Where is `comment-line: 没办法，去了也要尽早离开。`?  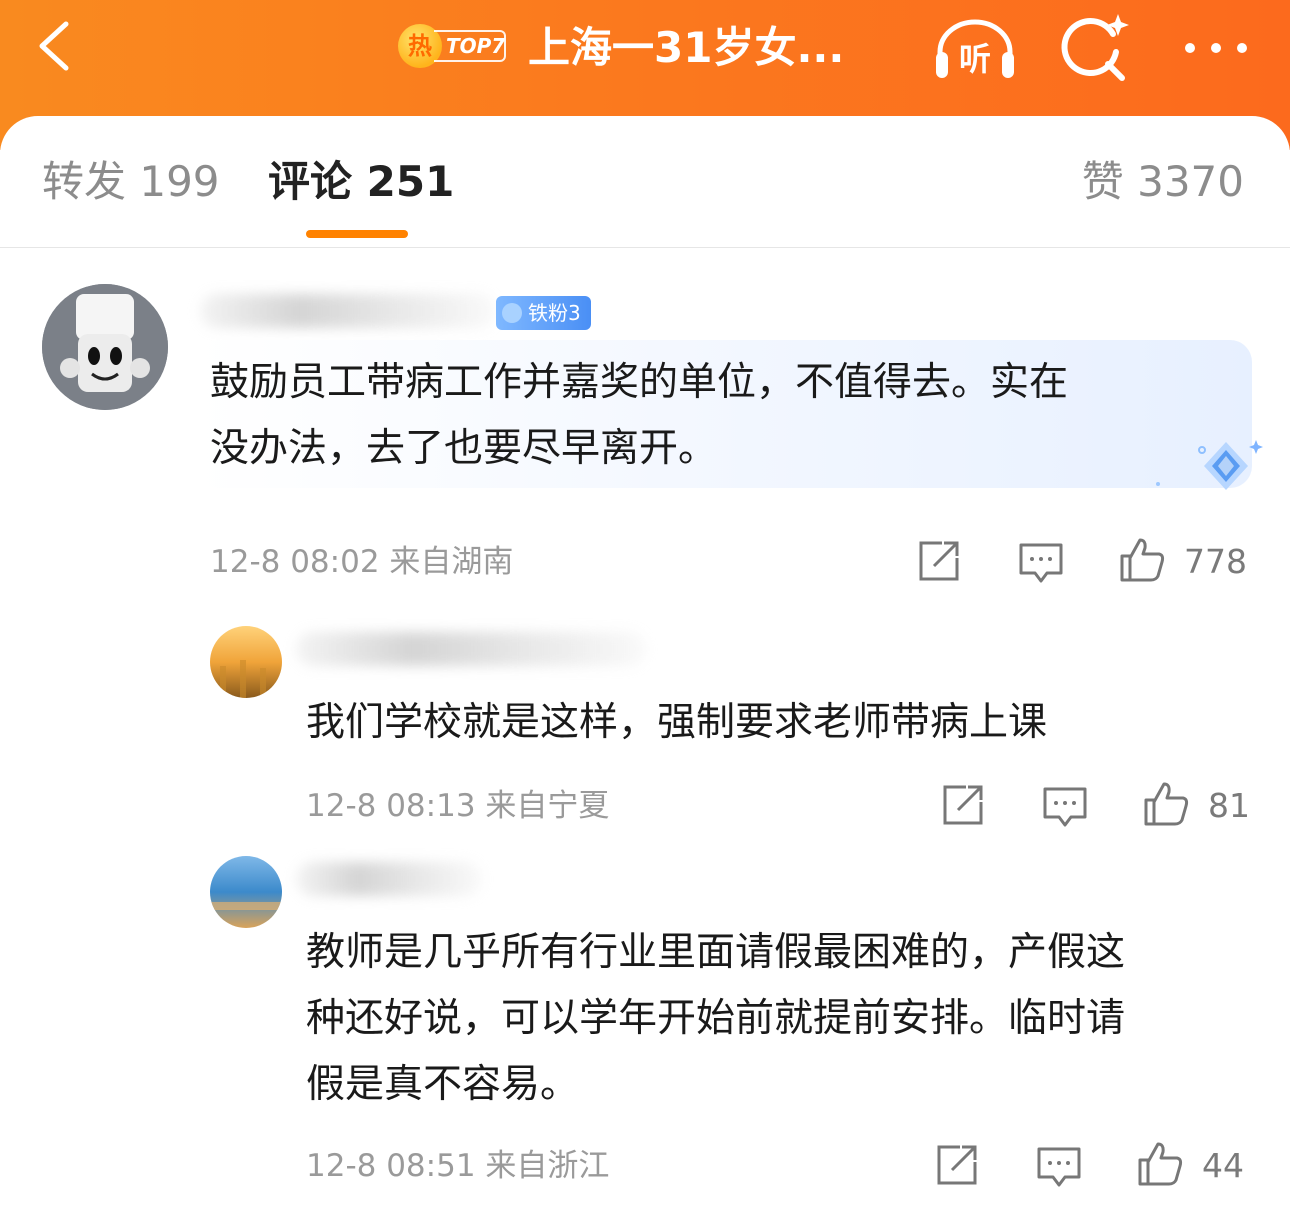 comment-line: 没办法，去了也要尽早离开。 is located at coordinates (464, 448).